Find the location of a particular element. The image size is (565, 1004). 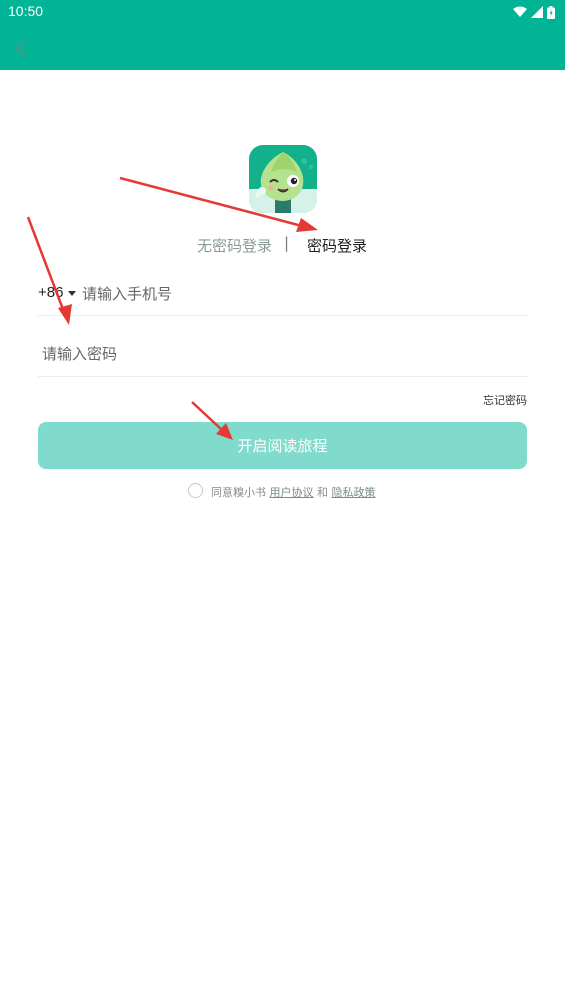

dropdown-caret-icon is located at coordinates (72, 293).